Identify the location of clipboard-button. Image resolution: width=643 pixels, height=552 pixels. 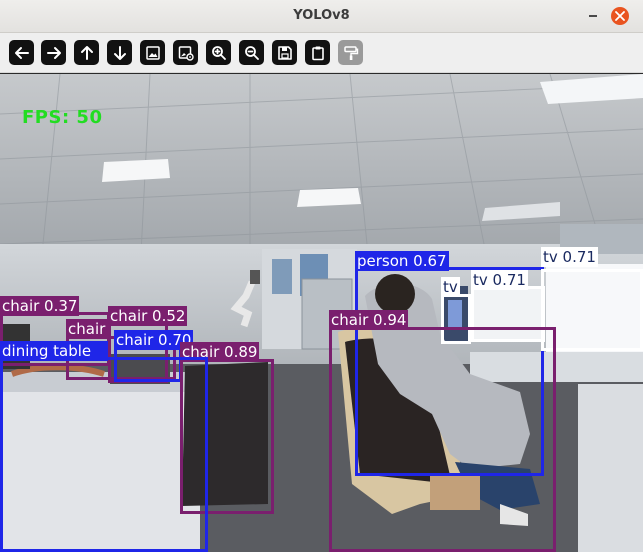
(317, 52).